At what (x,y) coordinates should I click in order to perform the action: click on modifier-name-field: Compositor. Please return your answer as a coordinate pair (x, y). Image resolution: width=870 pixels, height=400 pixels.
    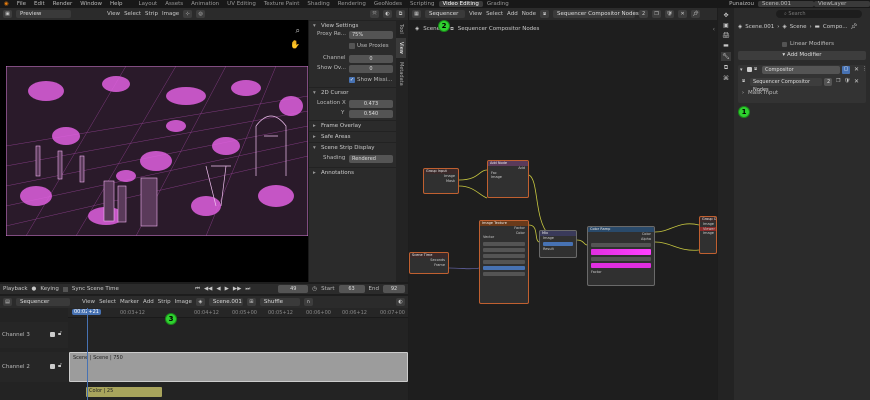
    Looking at the image, I should click on (801, 70).